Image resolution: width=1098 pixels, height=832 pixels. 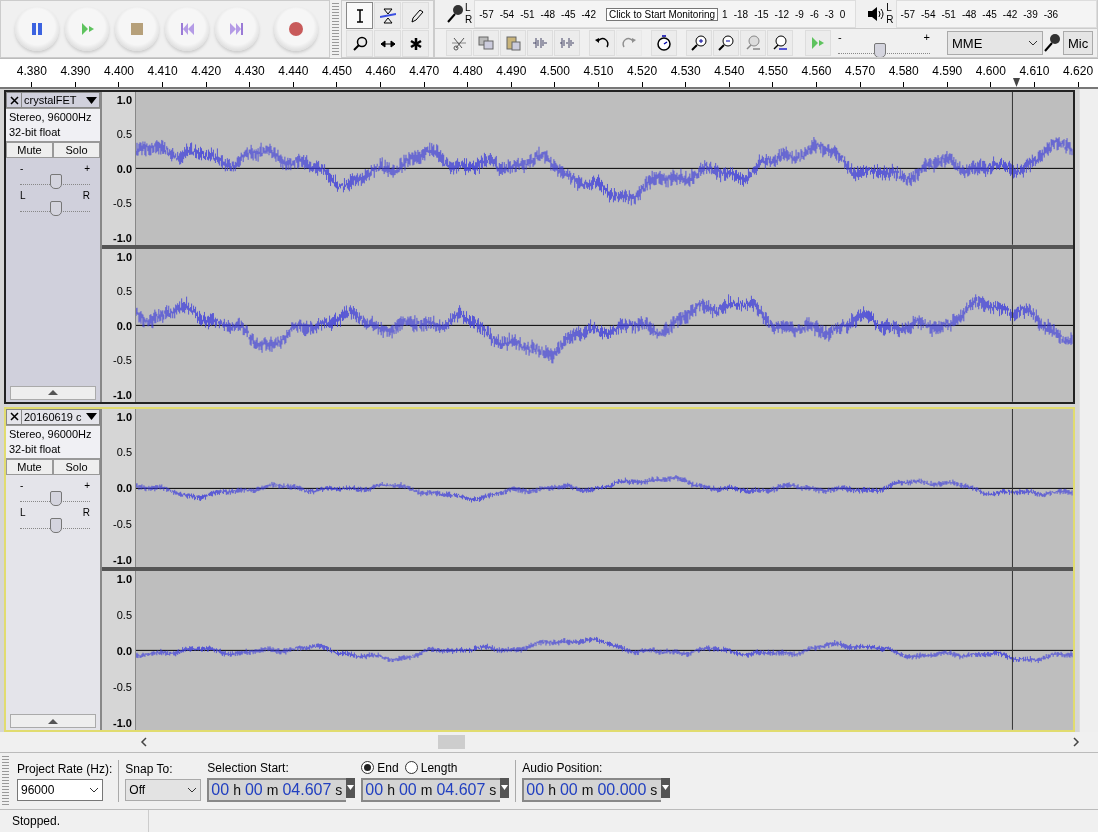 What do you see at coordinates (61, 416) in the screenshot?
I see `track-name-menu: 20160619 c` at bounding box center [61, 416].